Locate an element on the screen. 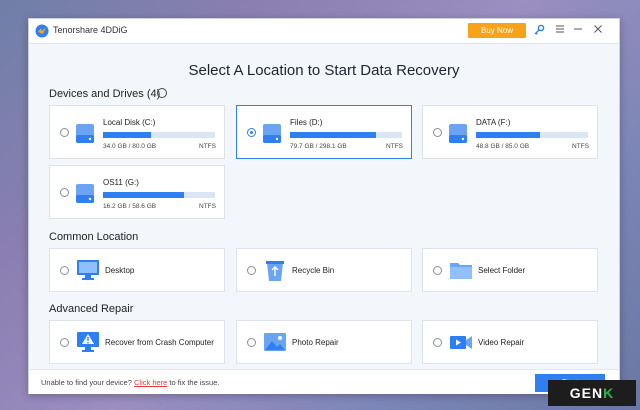  footer-help-suffix: to fix the issue. is located at coordinates (194, 382).